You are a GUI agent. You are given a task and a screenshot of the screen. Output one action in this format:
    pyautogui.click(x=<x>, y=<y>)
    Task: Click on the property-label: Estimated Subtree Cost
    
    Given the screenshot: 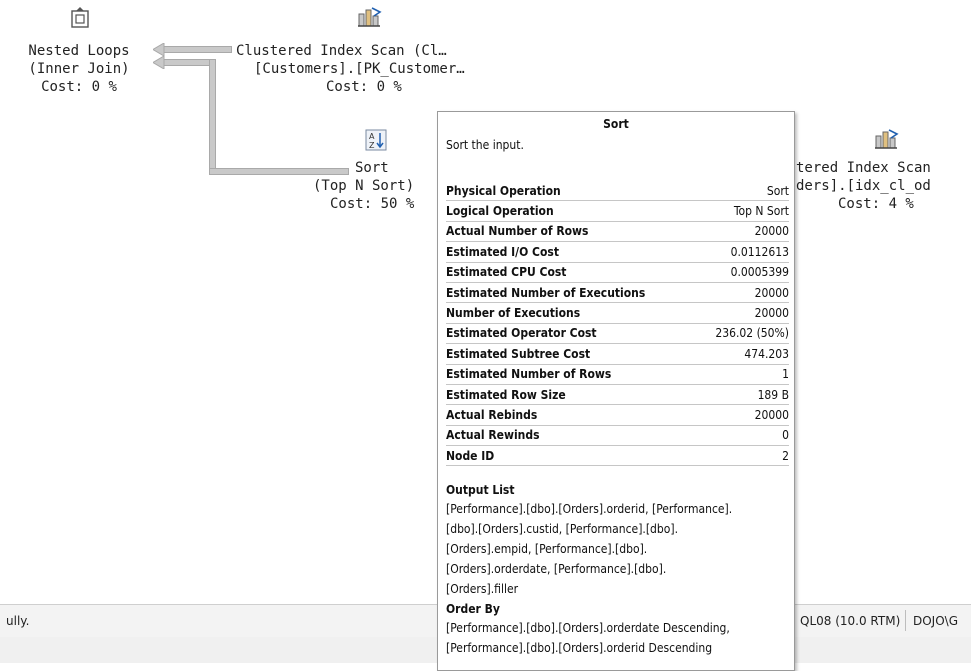 What is the action you would take?
    pyautogui.click(x=518, y=353)
    